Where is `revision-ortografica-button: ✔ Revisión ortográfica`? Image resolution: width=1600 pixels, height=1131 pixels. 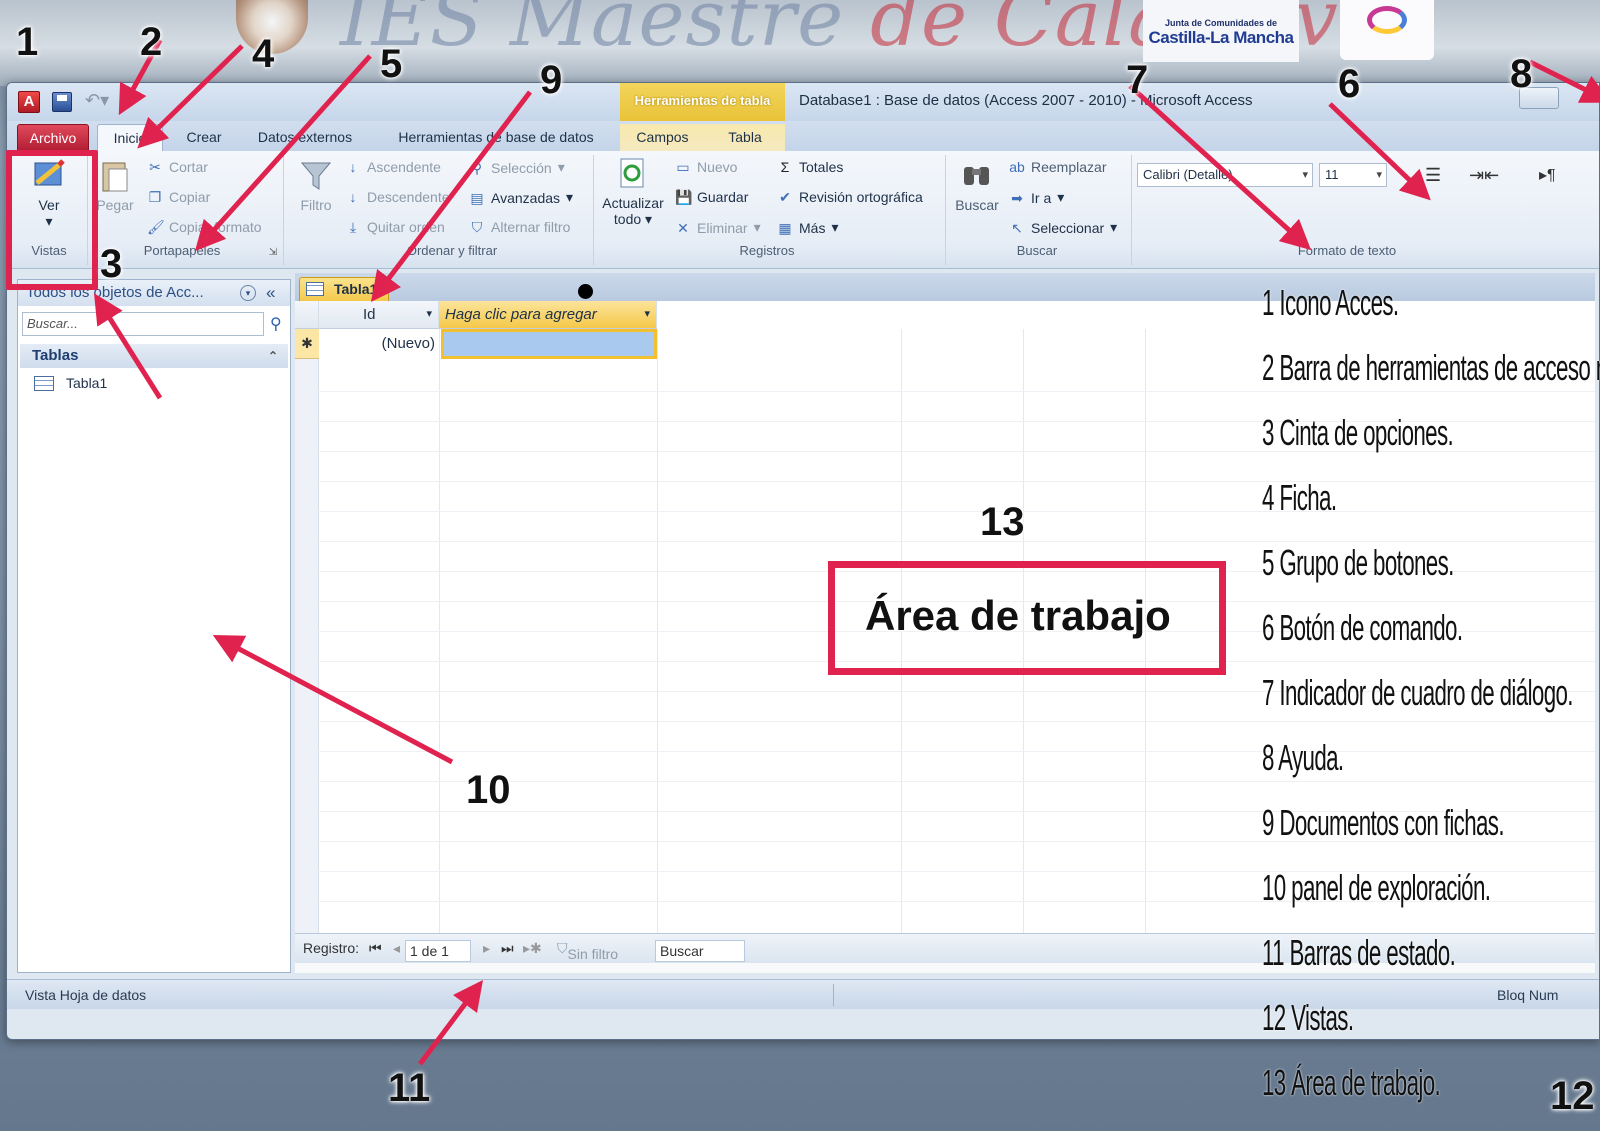 revision-ortografica-button: ✔ Revisión ortográfica is located at coordinates (850, 197).